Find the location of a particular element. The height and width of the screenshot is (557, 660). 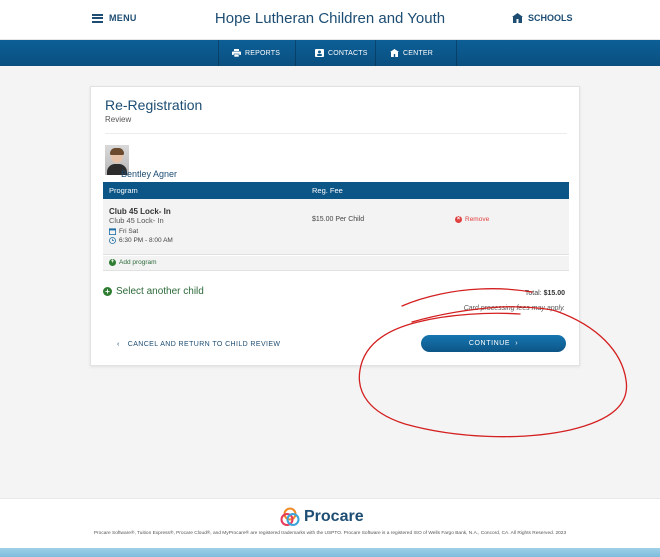

nav-item-reports: REPORTS is located at coordinates (256, 53).